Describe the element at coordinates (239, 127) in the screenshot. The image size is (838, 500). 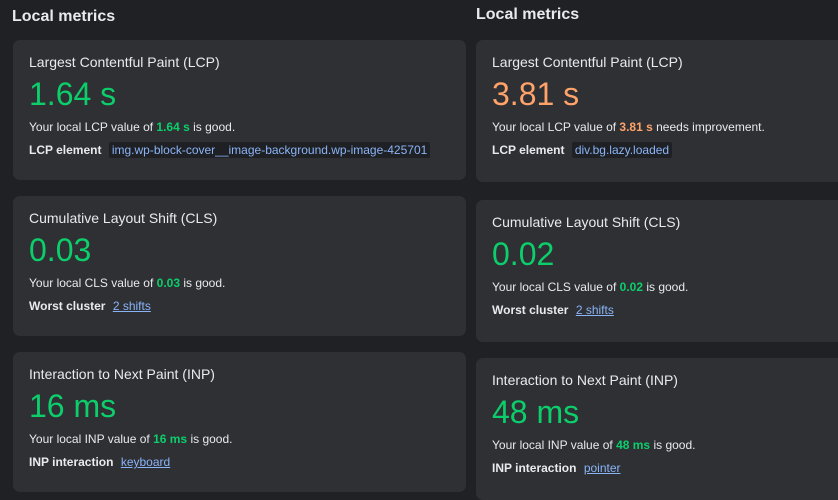
I see `lcp-description: Your local LCP value of 1.64 s is good.` at that location.